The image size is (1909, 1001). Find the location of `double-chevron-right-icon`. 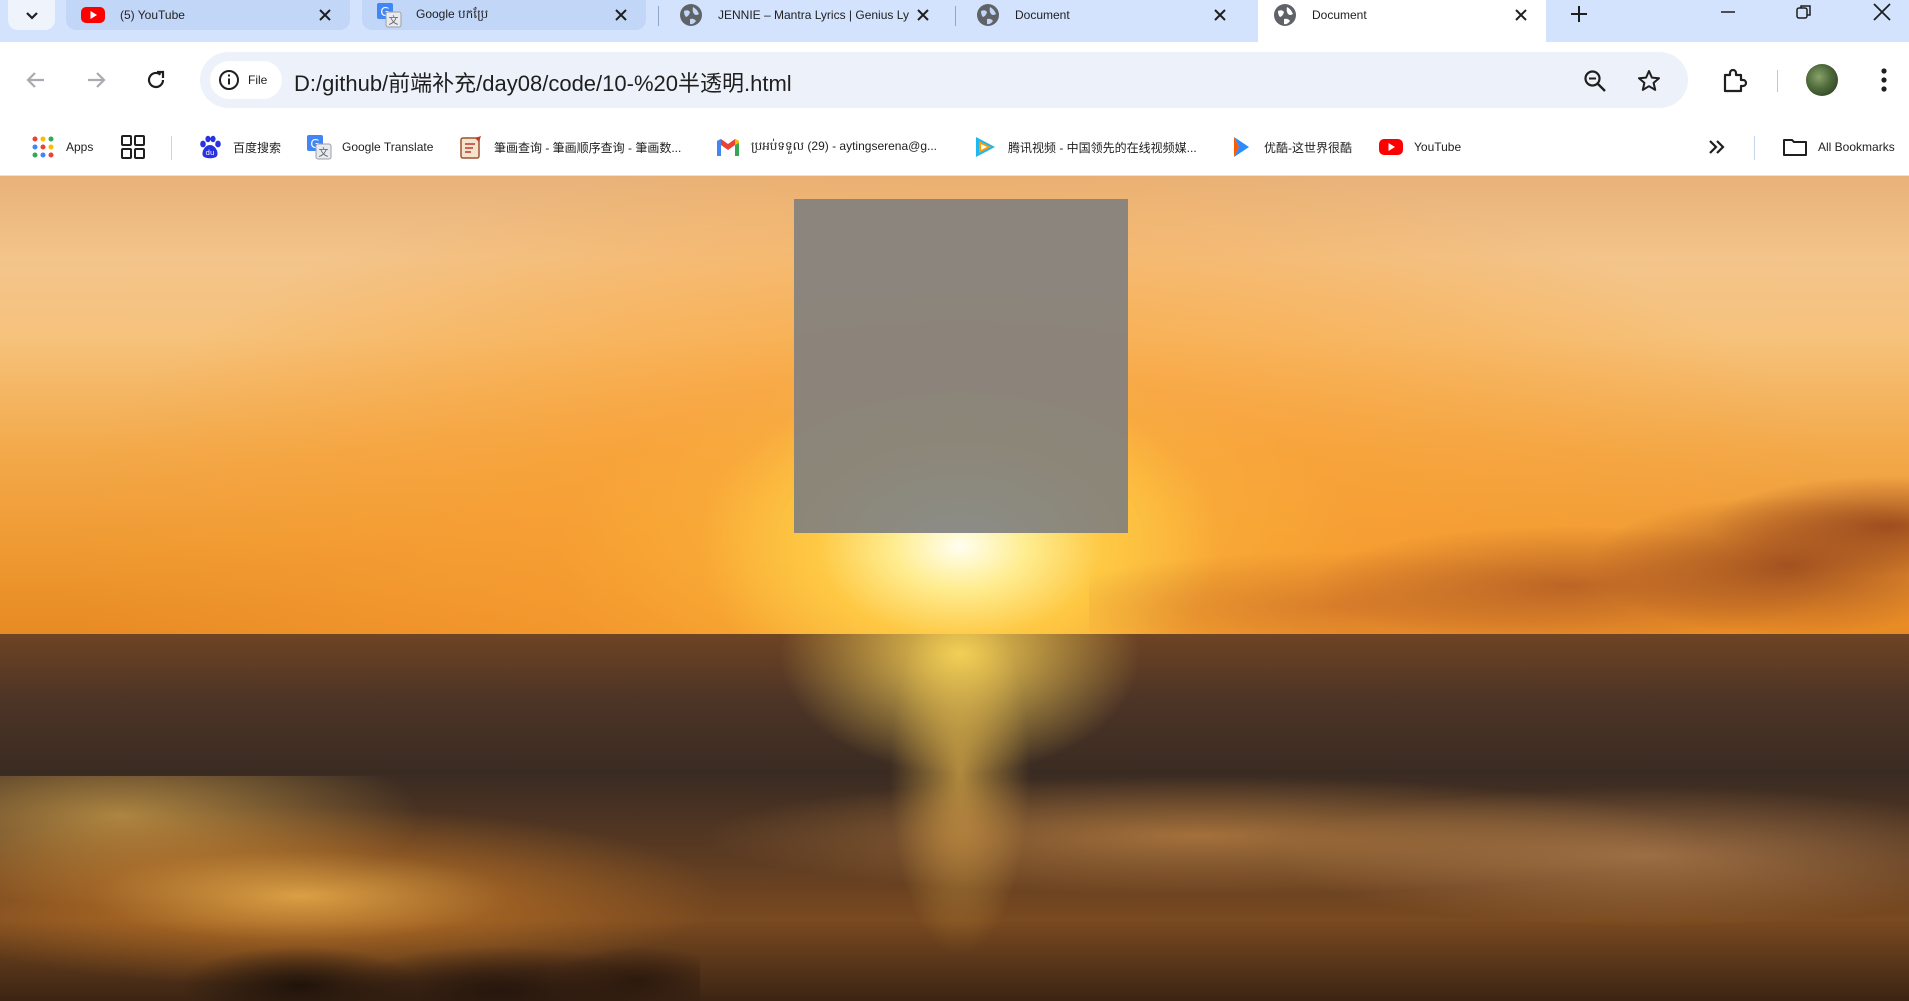

double-chevron-right-icon is located at coordinates (1717, 147).